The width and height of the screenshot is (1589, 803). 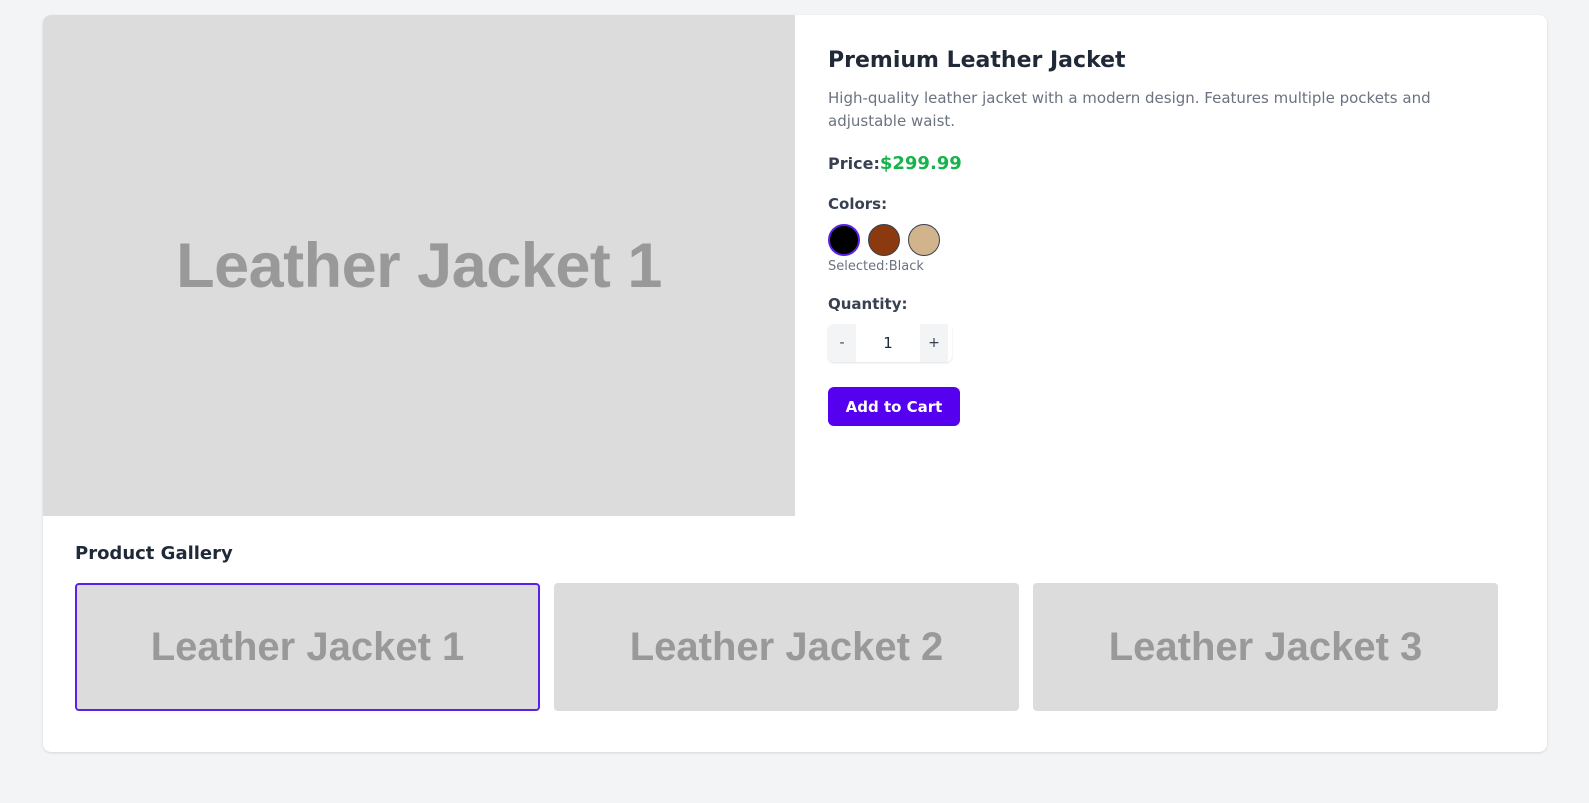 I want to click on thumbnail-label: Leather Jacket 2, so click(x=786, y=646).